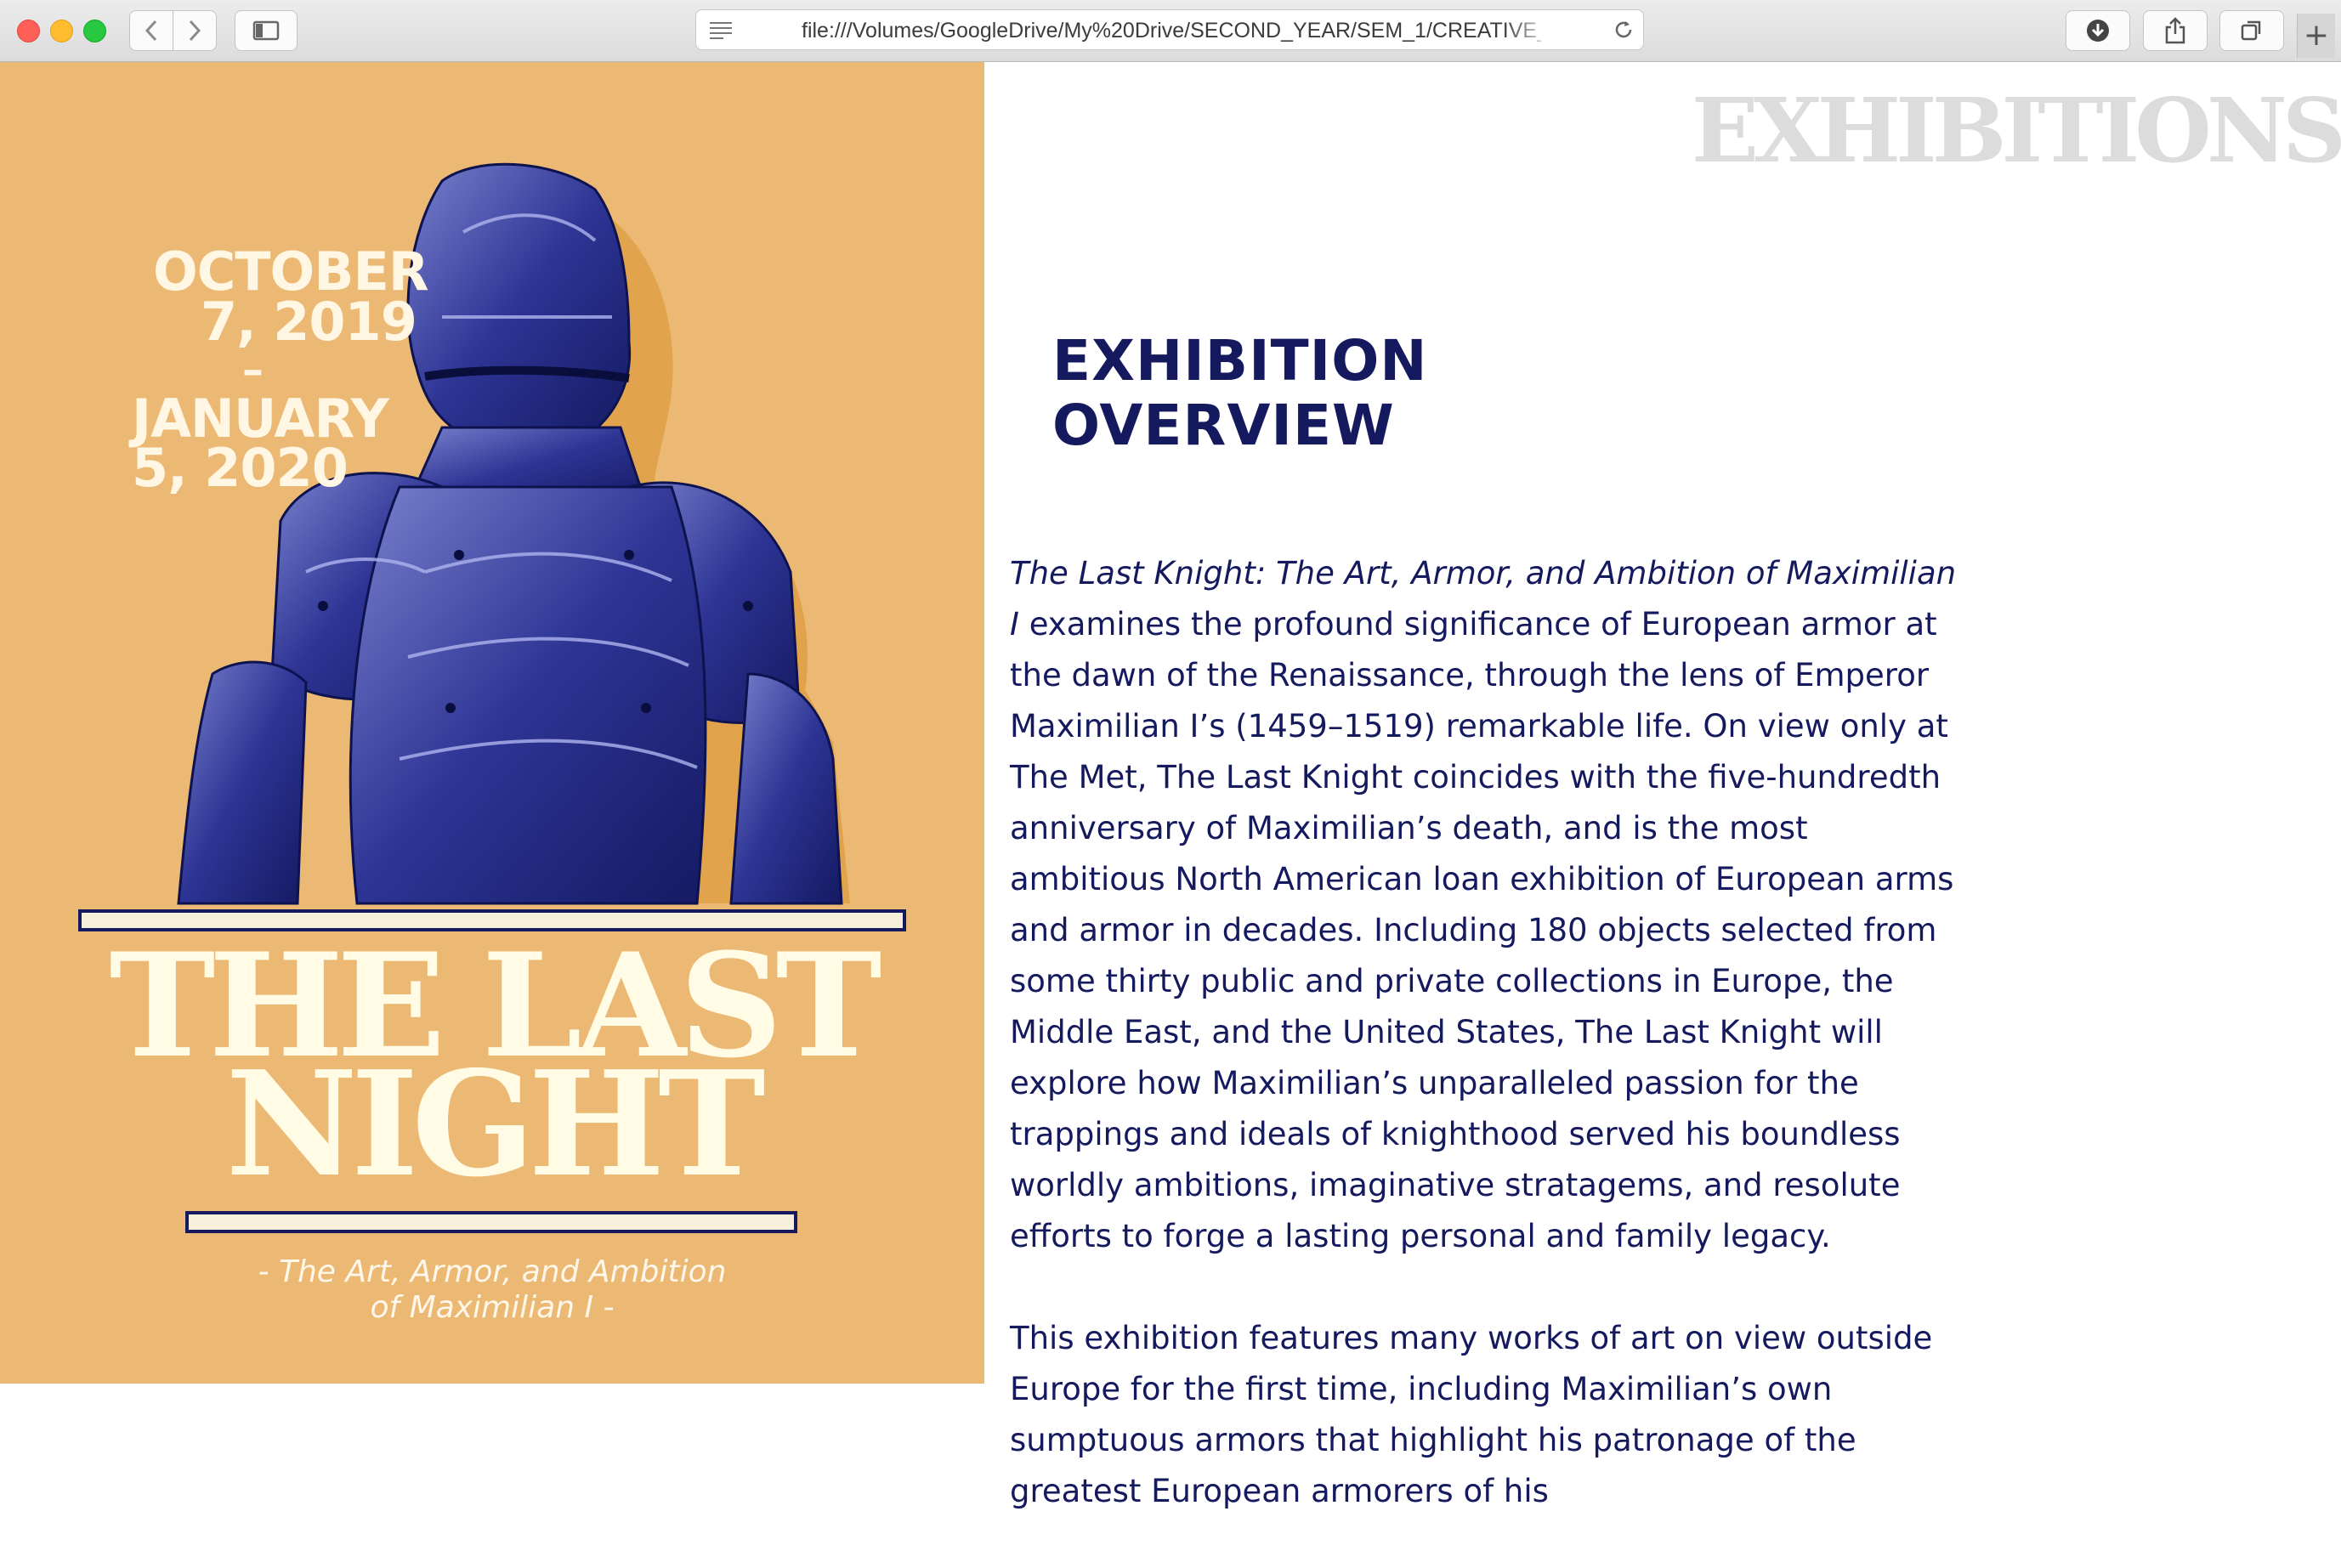 This screenshot has width=2341, height=1568. What do you see at coordinates (1223, 425) in the screenshot?
I see `overview-heading-line-2: OVERVIEW` at bounding box center [1223, 425].